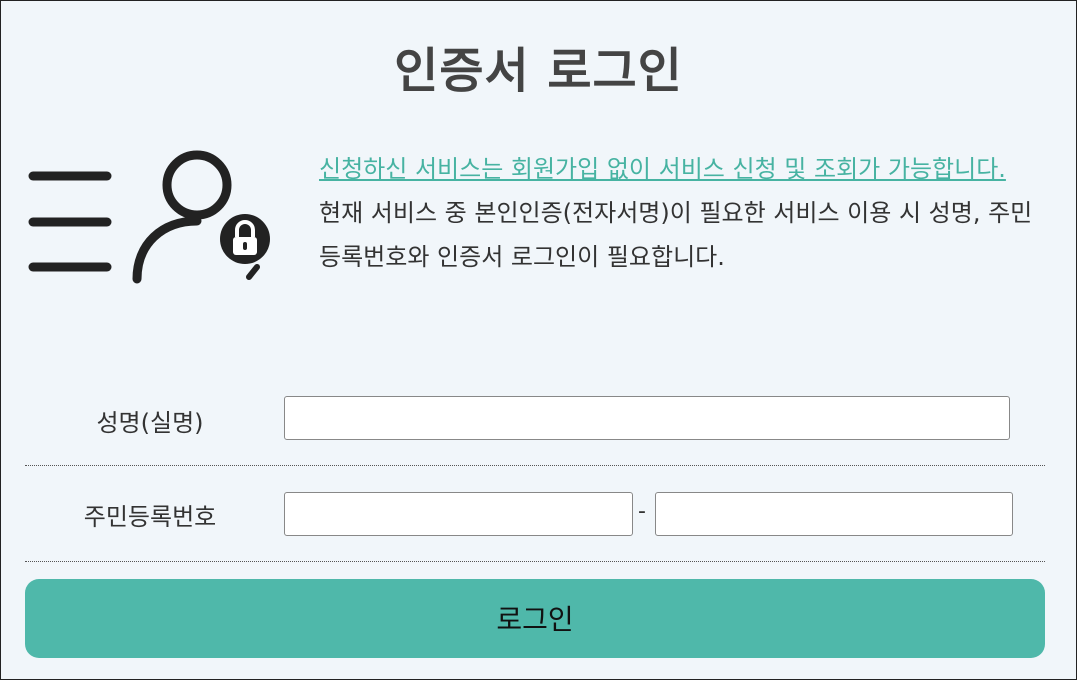 The width and height of the screenshot is (1077, 680). What do you see at coordinates (70, 221) in the screenshot?
I see `menu-icon` at bounding box center [70, 221].